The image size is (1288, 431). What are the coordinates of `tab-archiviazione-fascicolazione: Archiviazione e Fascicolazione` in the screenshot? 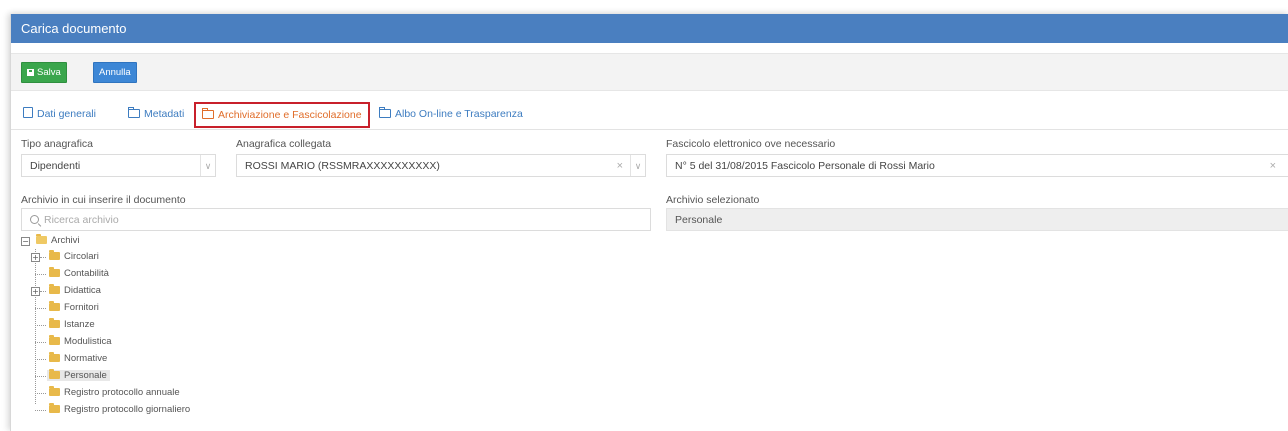 It's located at (282, 115).